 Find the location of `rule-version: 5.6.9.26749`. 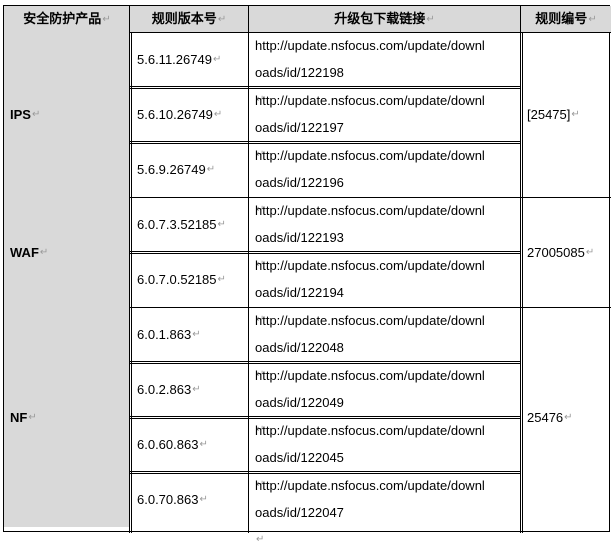

rule-version: 5.6.9.26749 is located at coordinates (171, 169).